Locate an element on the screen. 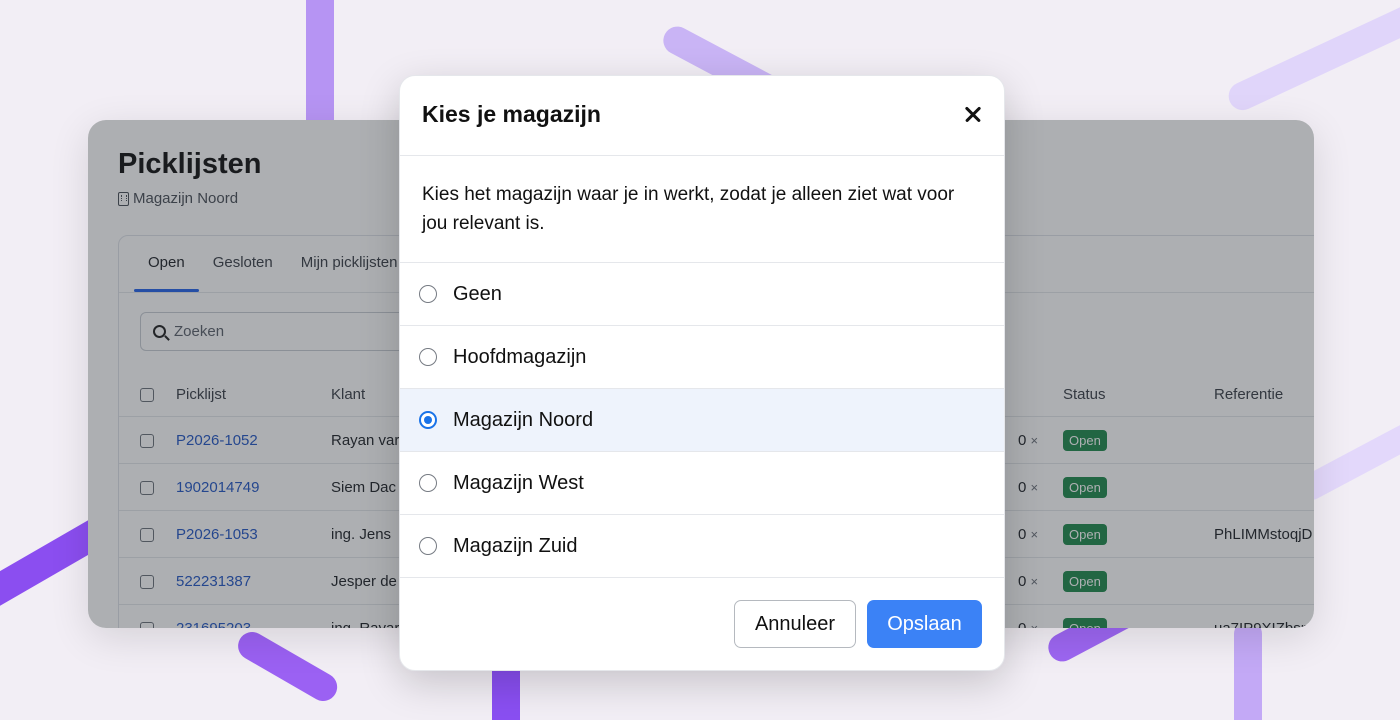 The width and height of the screenshot is (1400, 720). warehouse-option-south: Magazijn Zuid is located at coordinates (702, 546).